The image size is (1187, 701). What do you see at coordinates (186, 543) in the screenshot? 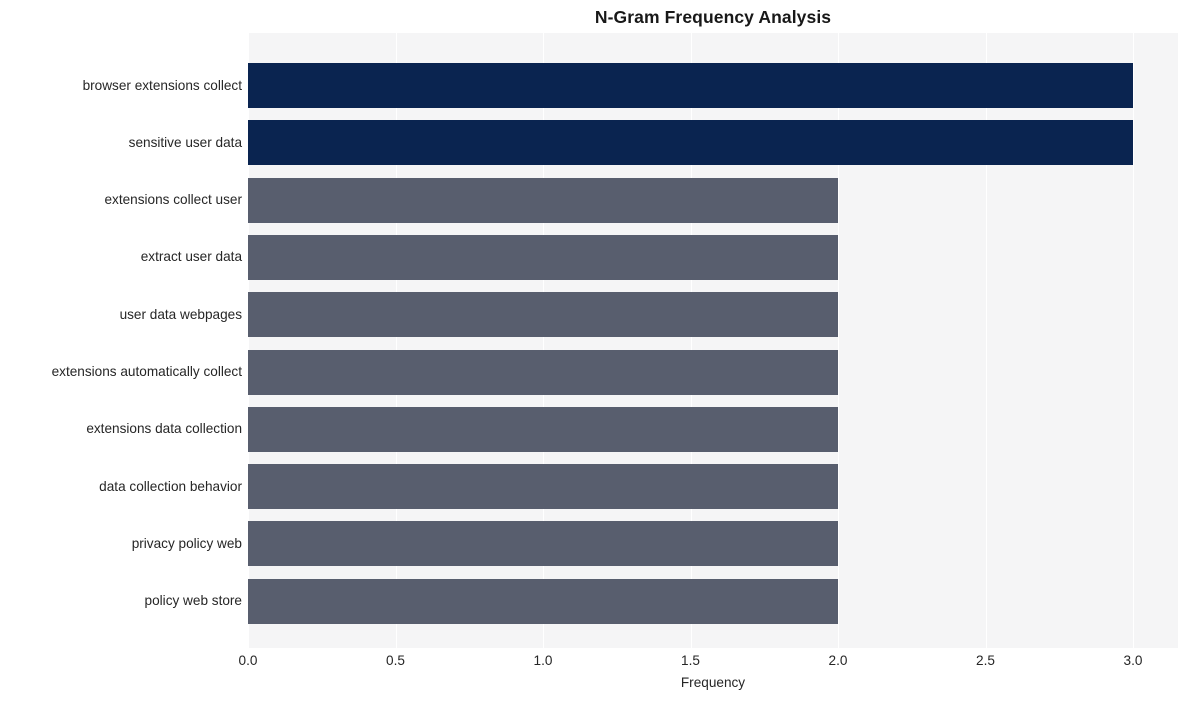
I see `y-axis-tick-label: privacy policy web` at bounding box center [186, 543].